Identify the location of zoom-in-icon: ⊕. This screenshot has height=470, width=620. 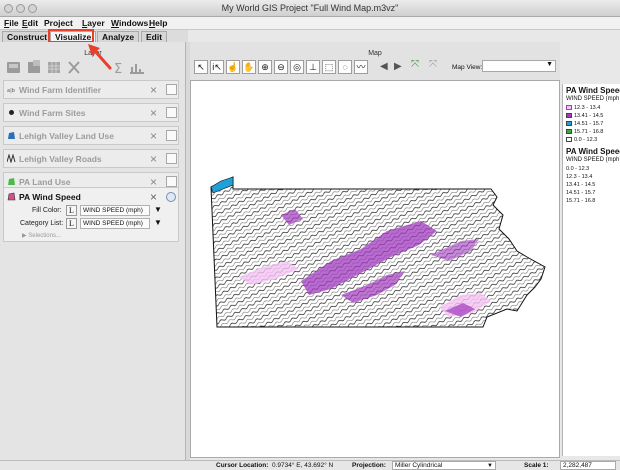
(265, 67).